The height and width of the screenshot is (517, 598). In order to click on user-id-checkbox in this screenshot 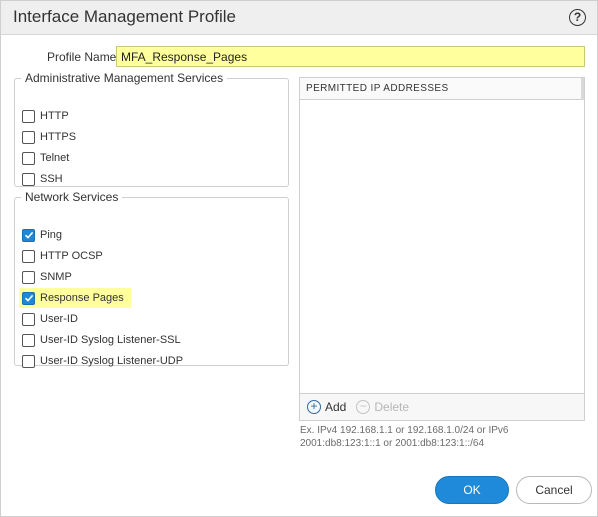, I will do `click(28, 319)`.